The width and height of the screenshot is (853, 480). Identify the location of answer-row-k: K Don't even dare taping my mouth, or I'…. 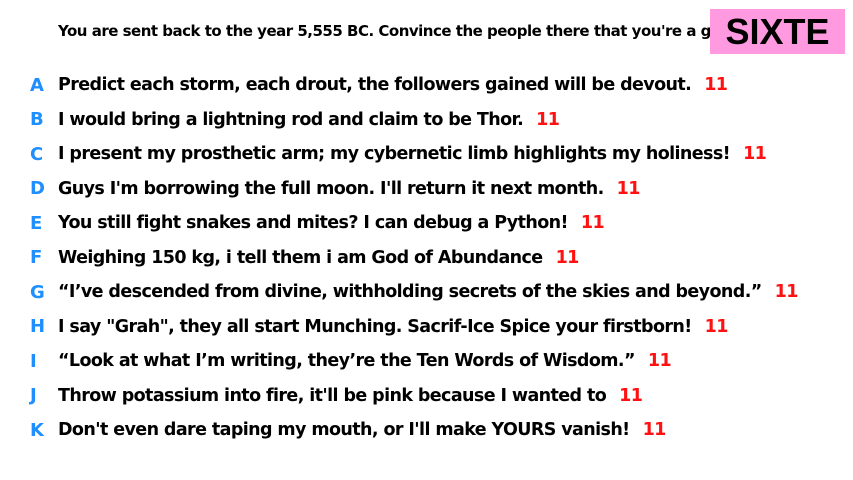
(426, 430).